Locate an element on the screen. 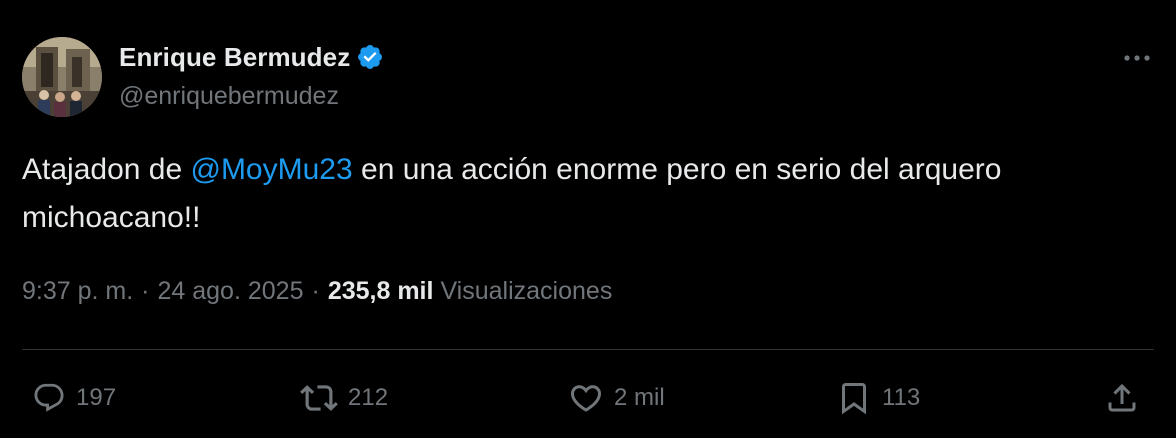 This screenshot has height=438, width=1176. avatar-image is located at coordinates (62, 77).